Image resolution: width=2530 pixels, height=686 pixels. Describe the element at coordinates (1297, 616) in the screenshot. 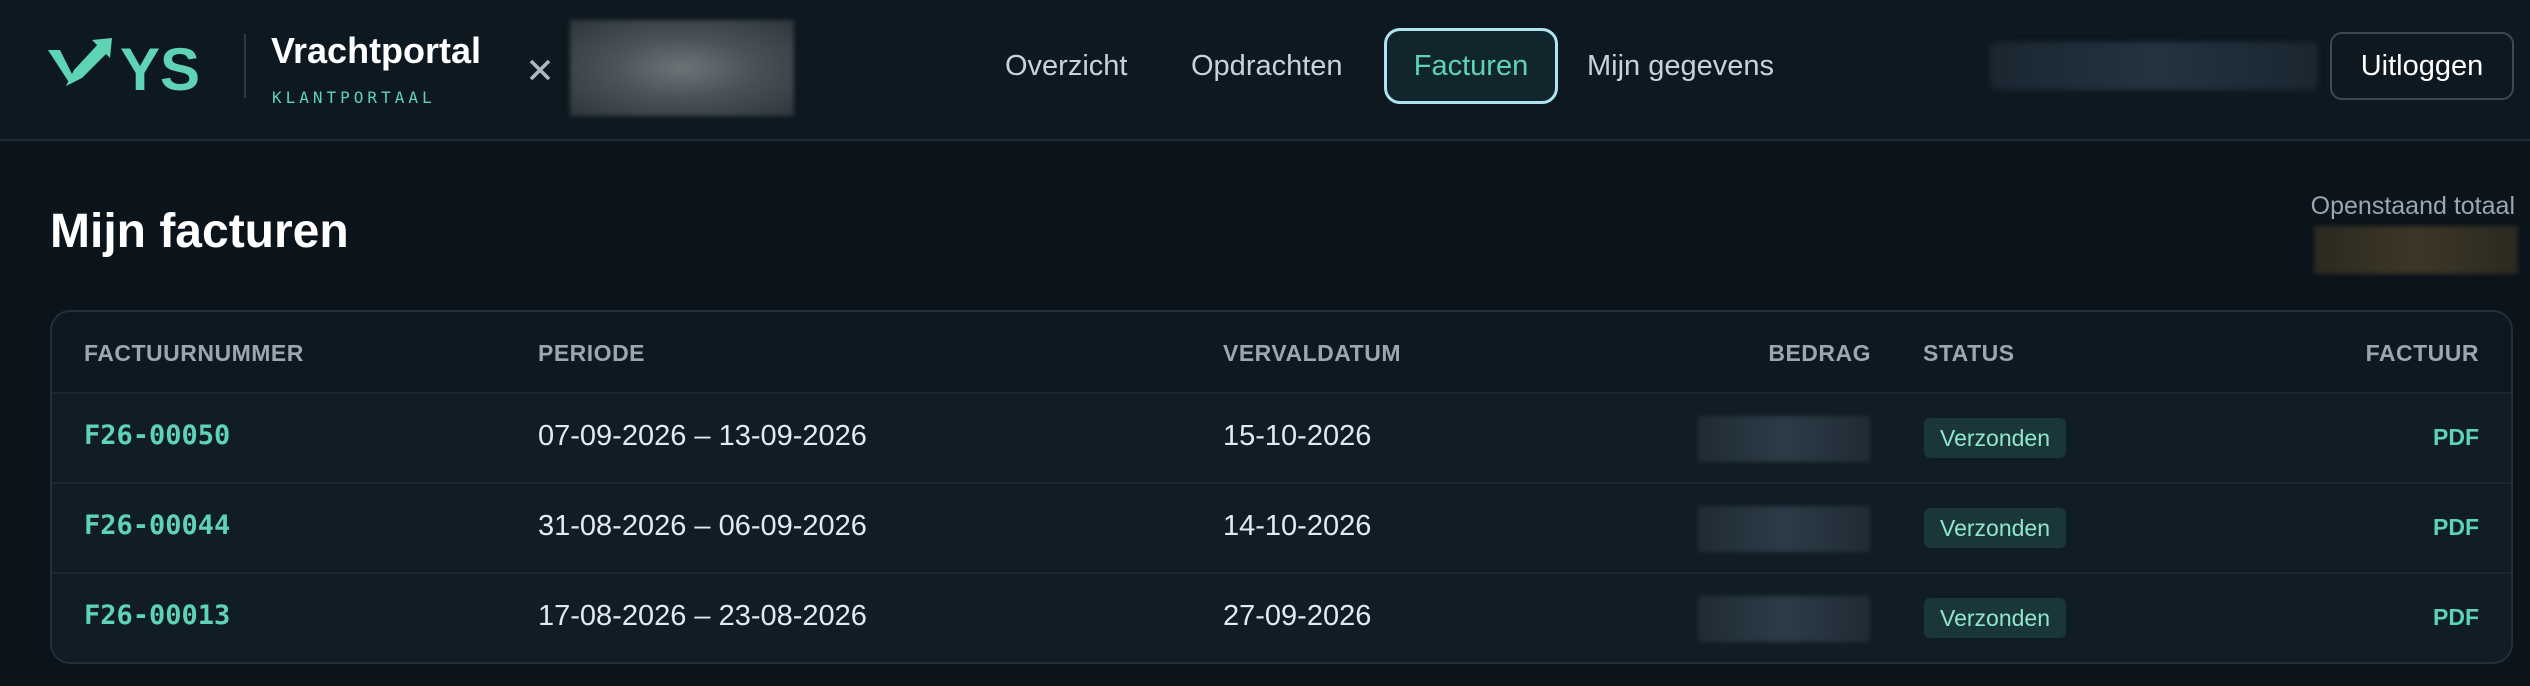

I see `invoice-due-date: 27-09-2026` at that location.